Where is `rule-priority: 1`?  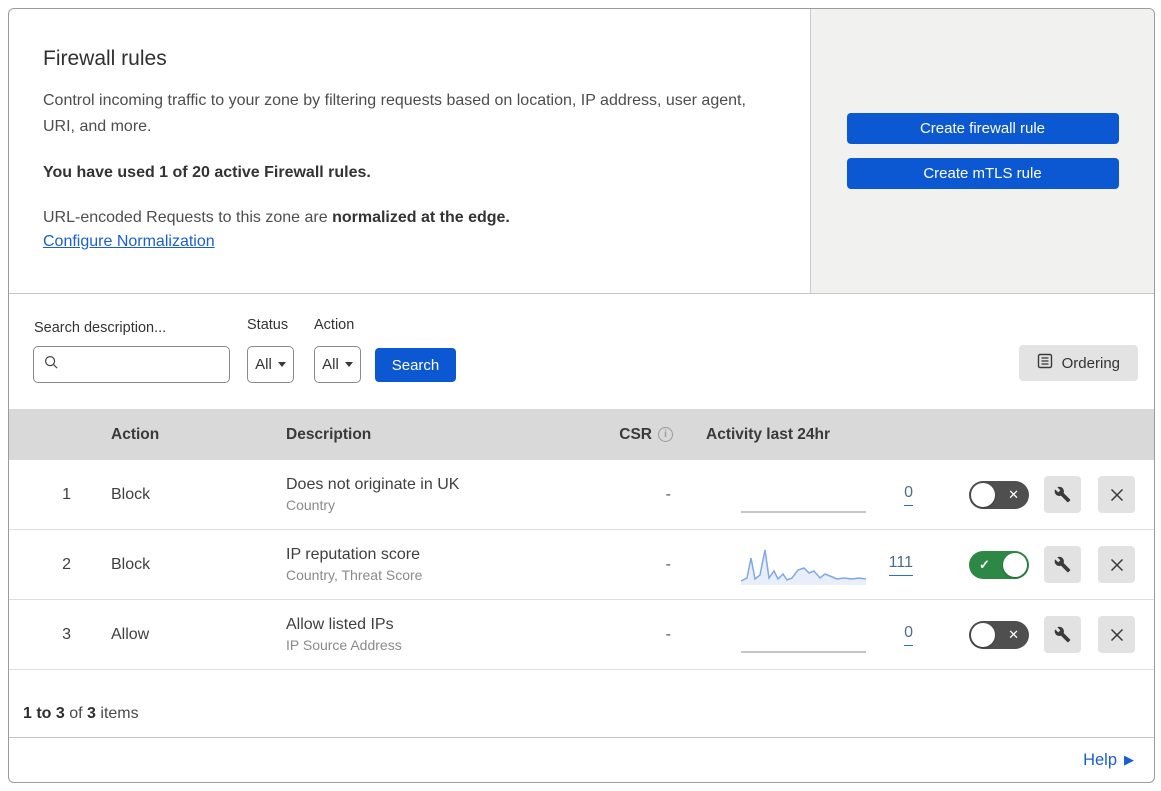 rule-priority: 1 is located at coordinates (66, 494).